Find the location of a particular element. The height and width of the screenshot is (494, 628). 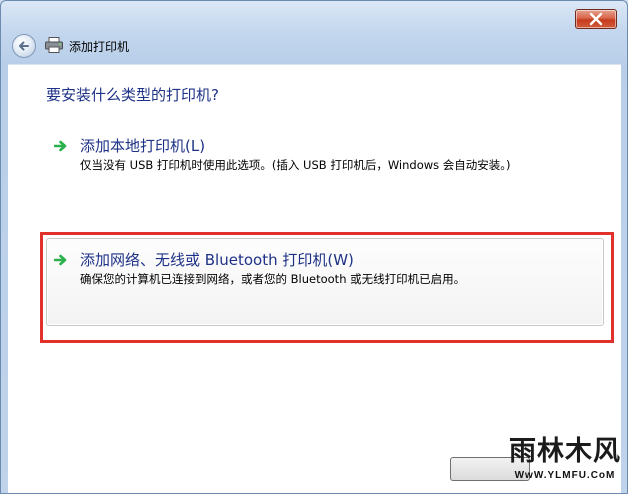

printer-icon is located at coordinates (54, 45).